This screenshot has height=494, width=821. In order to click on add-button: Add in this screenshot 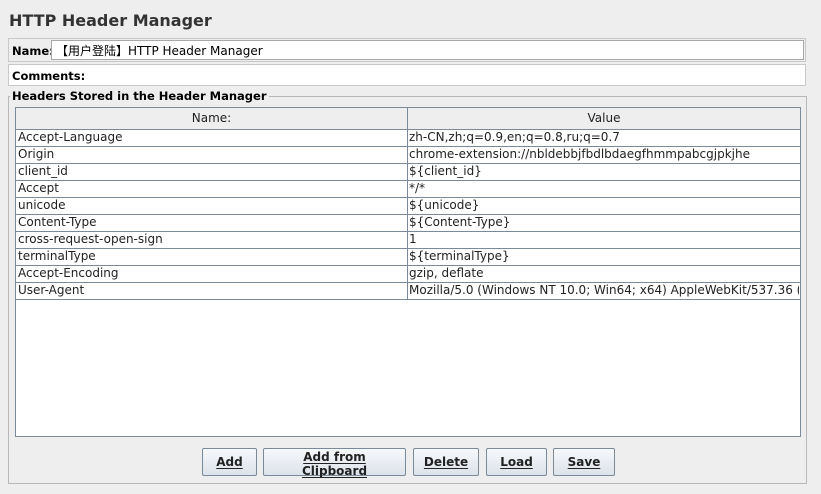, I will do `click(229, 462)`.